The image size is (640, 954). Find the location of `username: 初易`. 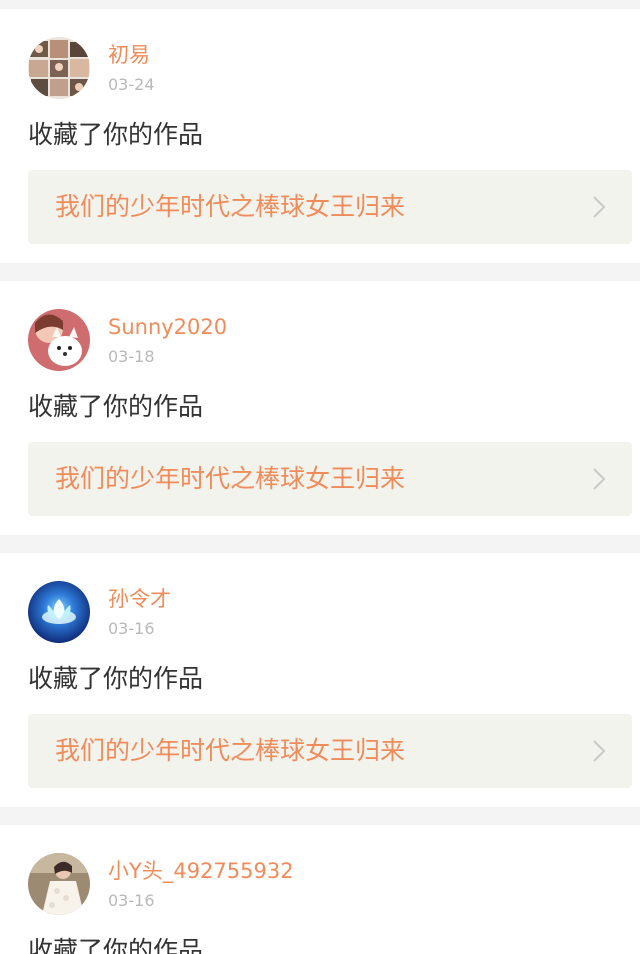

username: 初易 is located at coordinates (129, 55).